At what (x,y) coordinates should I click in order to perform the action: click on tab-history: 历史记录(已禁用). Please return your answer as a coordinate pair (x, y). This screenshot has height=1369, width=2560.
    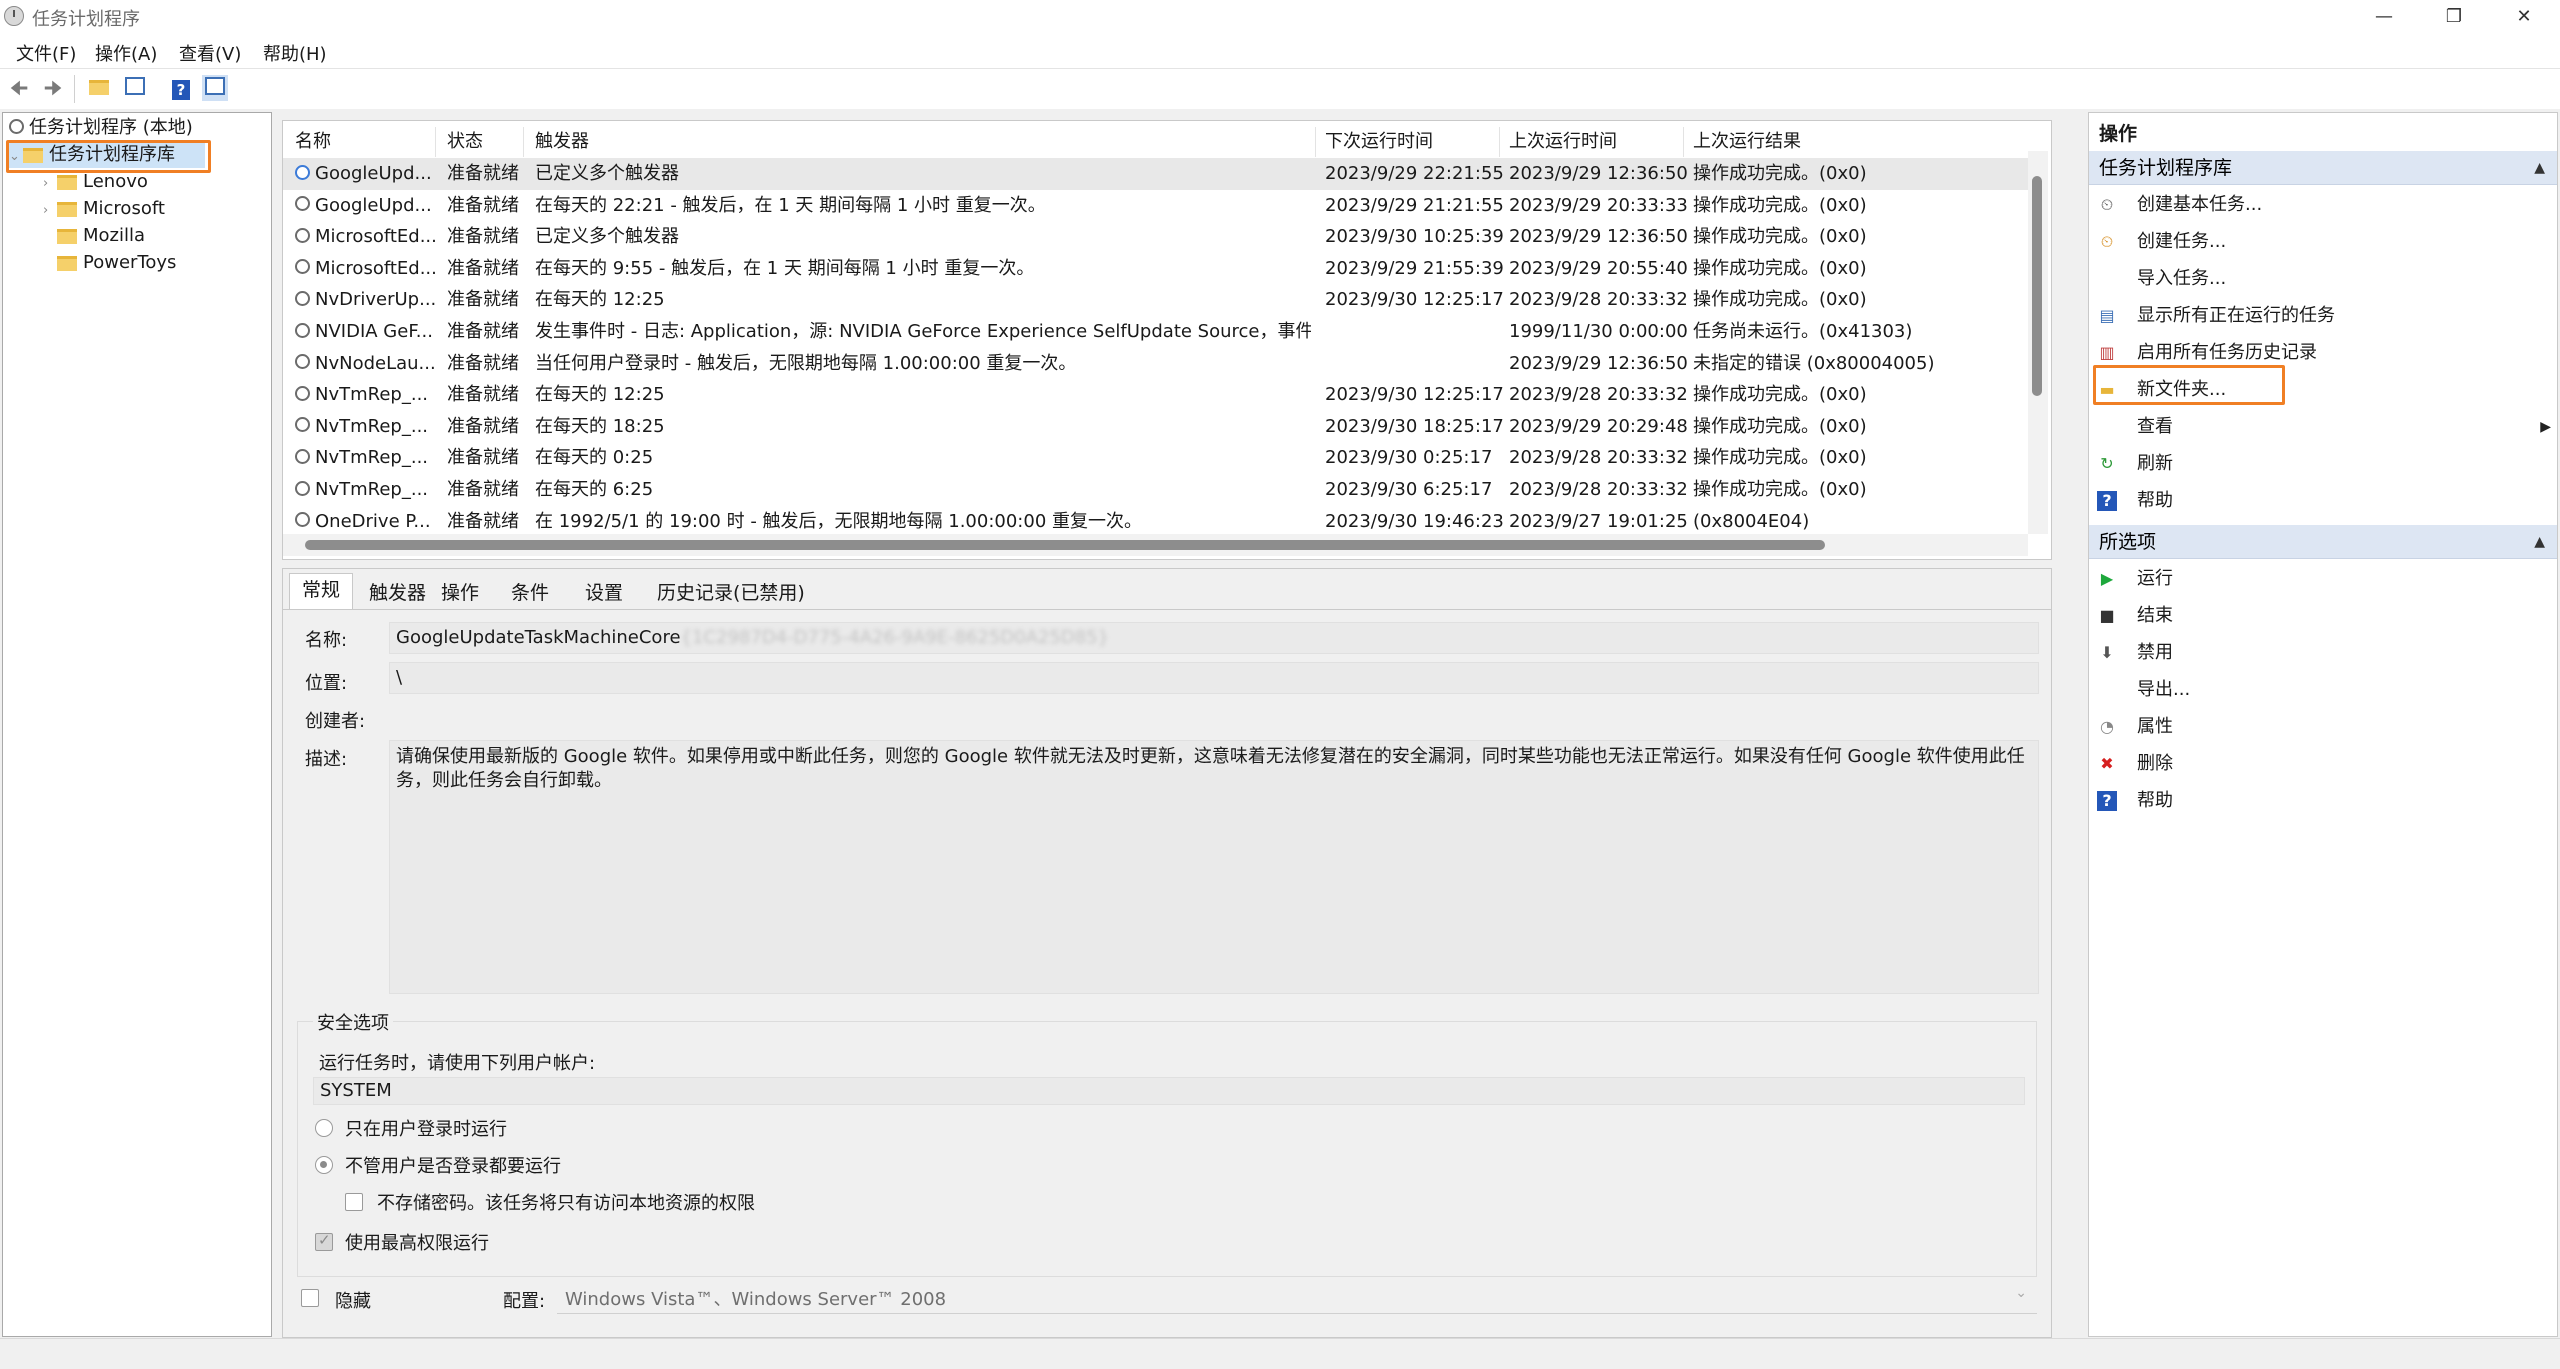
    Looking at the image, I should click on (731, 593).